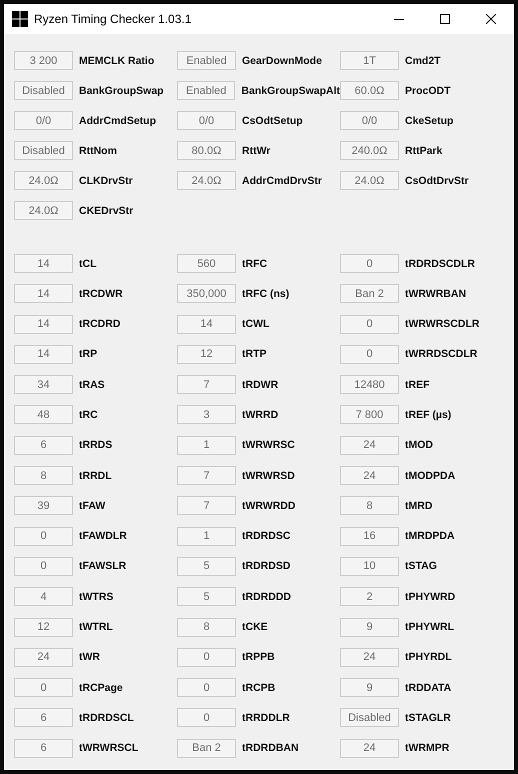 Image resolution: width=518 pixels, height=774 pixels. Describe the element at coordinates (256, 324) in the screenshot. I see `setting-label: tCWL` at that location.